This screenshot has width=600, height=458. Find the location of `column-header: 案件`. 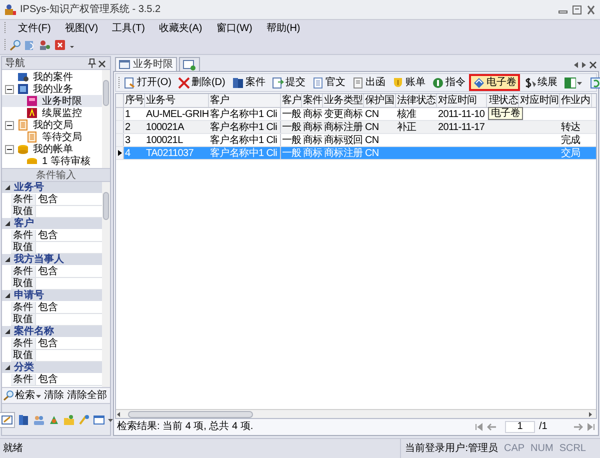

column-header: 案件 is located at coordinates (312, 100).